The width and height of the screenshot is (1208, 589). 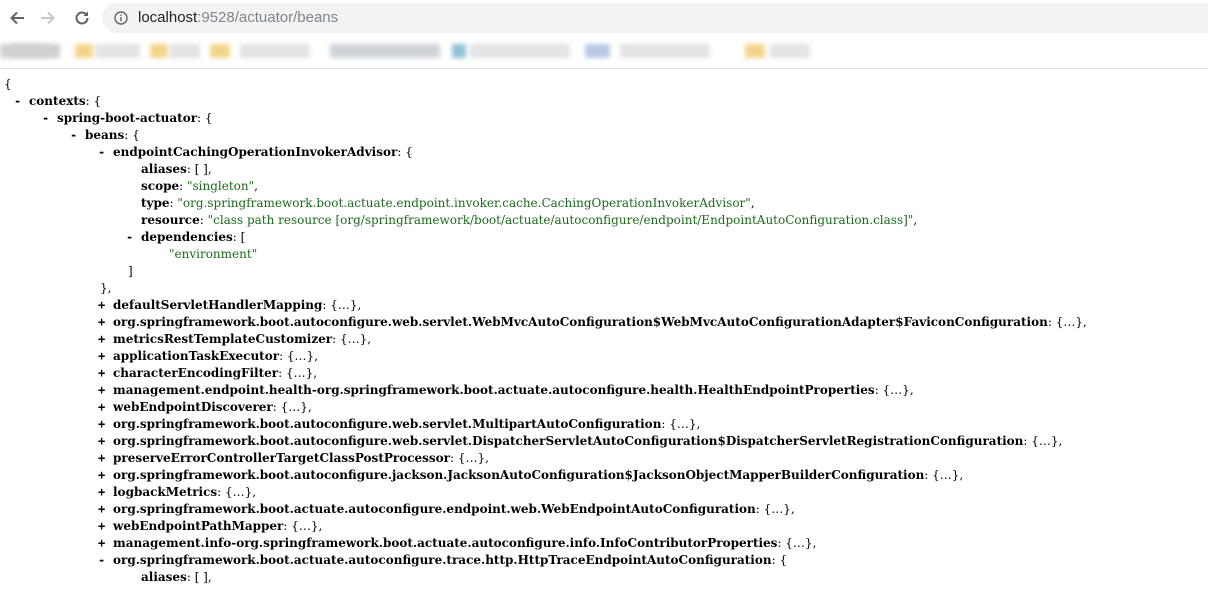 What do you see at coordinates (121, 18) in the screenshot?
I see `info-icon` at bounding box center [121, 18].